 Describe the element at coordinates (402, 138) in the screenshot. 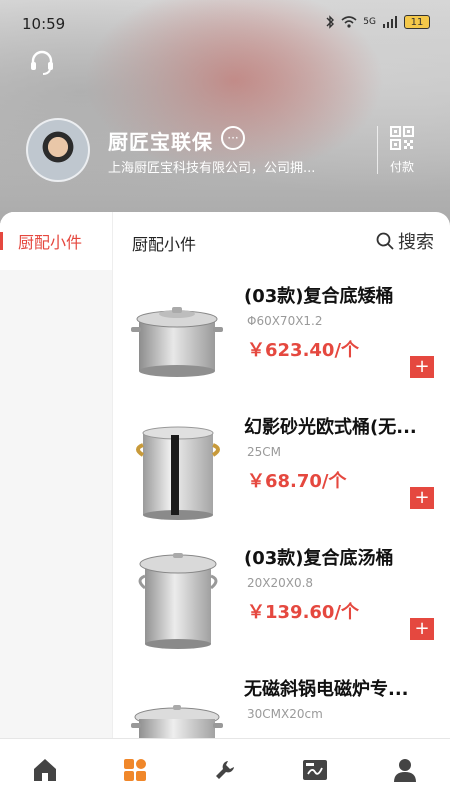

I see `qr-code-icon` at that location.